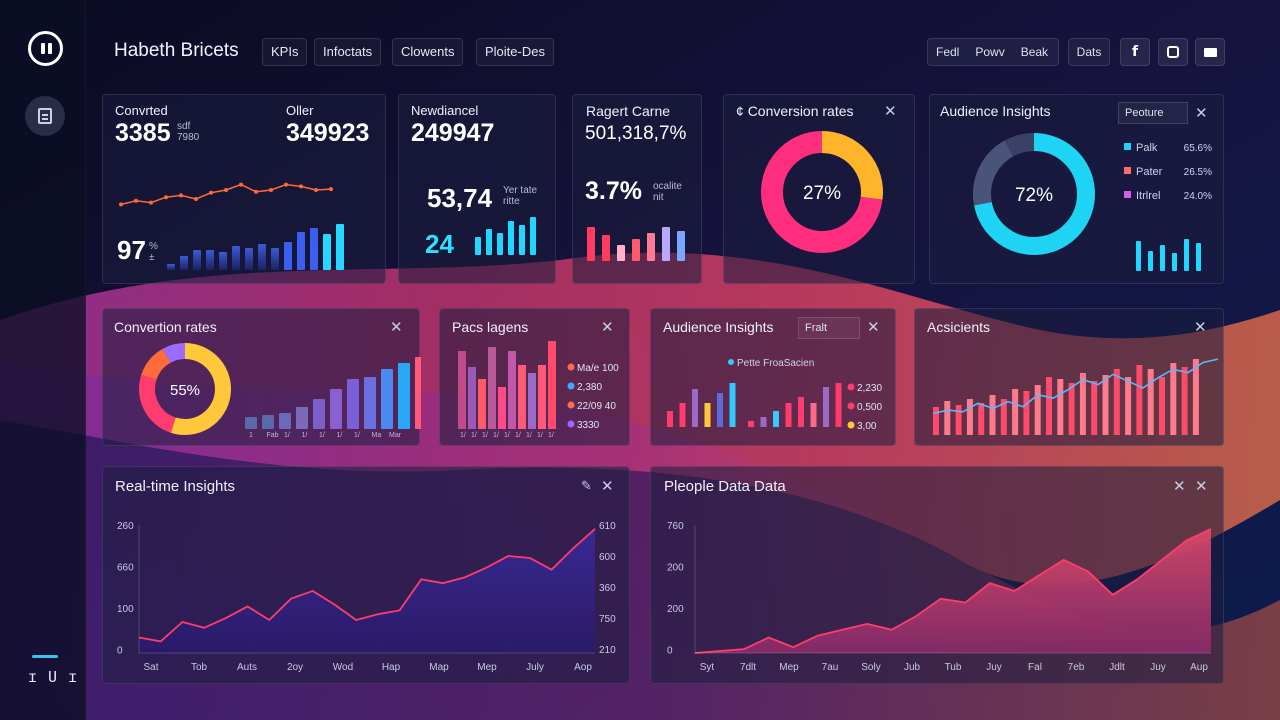  What do you see at coordinates (150, 667) in the screenshot?
I see `rt-x-tick: Sat` at bounding box center [150, 667].